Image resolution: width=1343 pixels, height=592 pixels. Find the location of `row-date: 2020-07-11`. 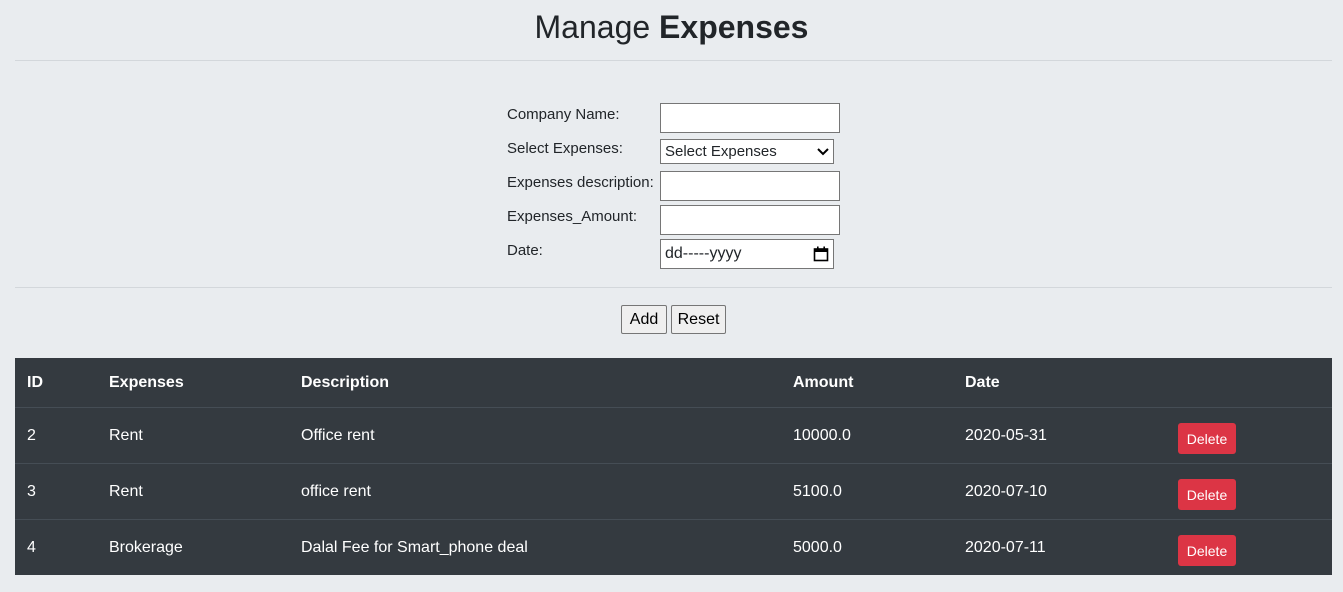

row-date: 2020-07-11 is located at coordinates (1005, 547).